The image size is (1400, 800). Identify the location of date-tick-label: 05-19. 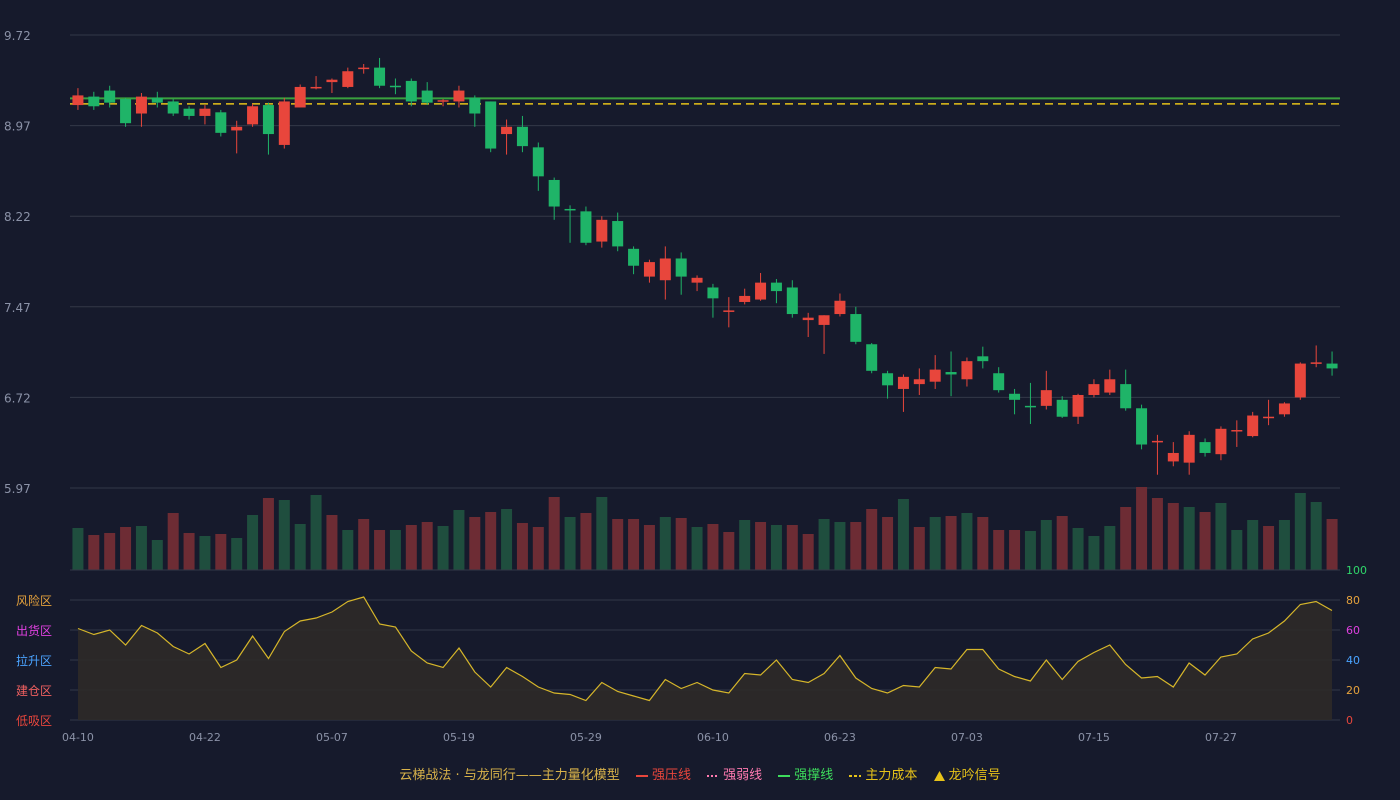
(459, 737).